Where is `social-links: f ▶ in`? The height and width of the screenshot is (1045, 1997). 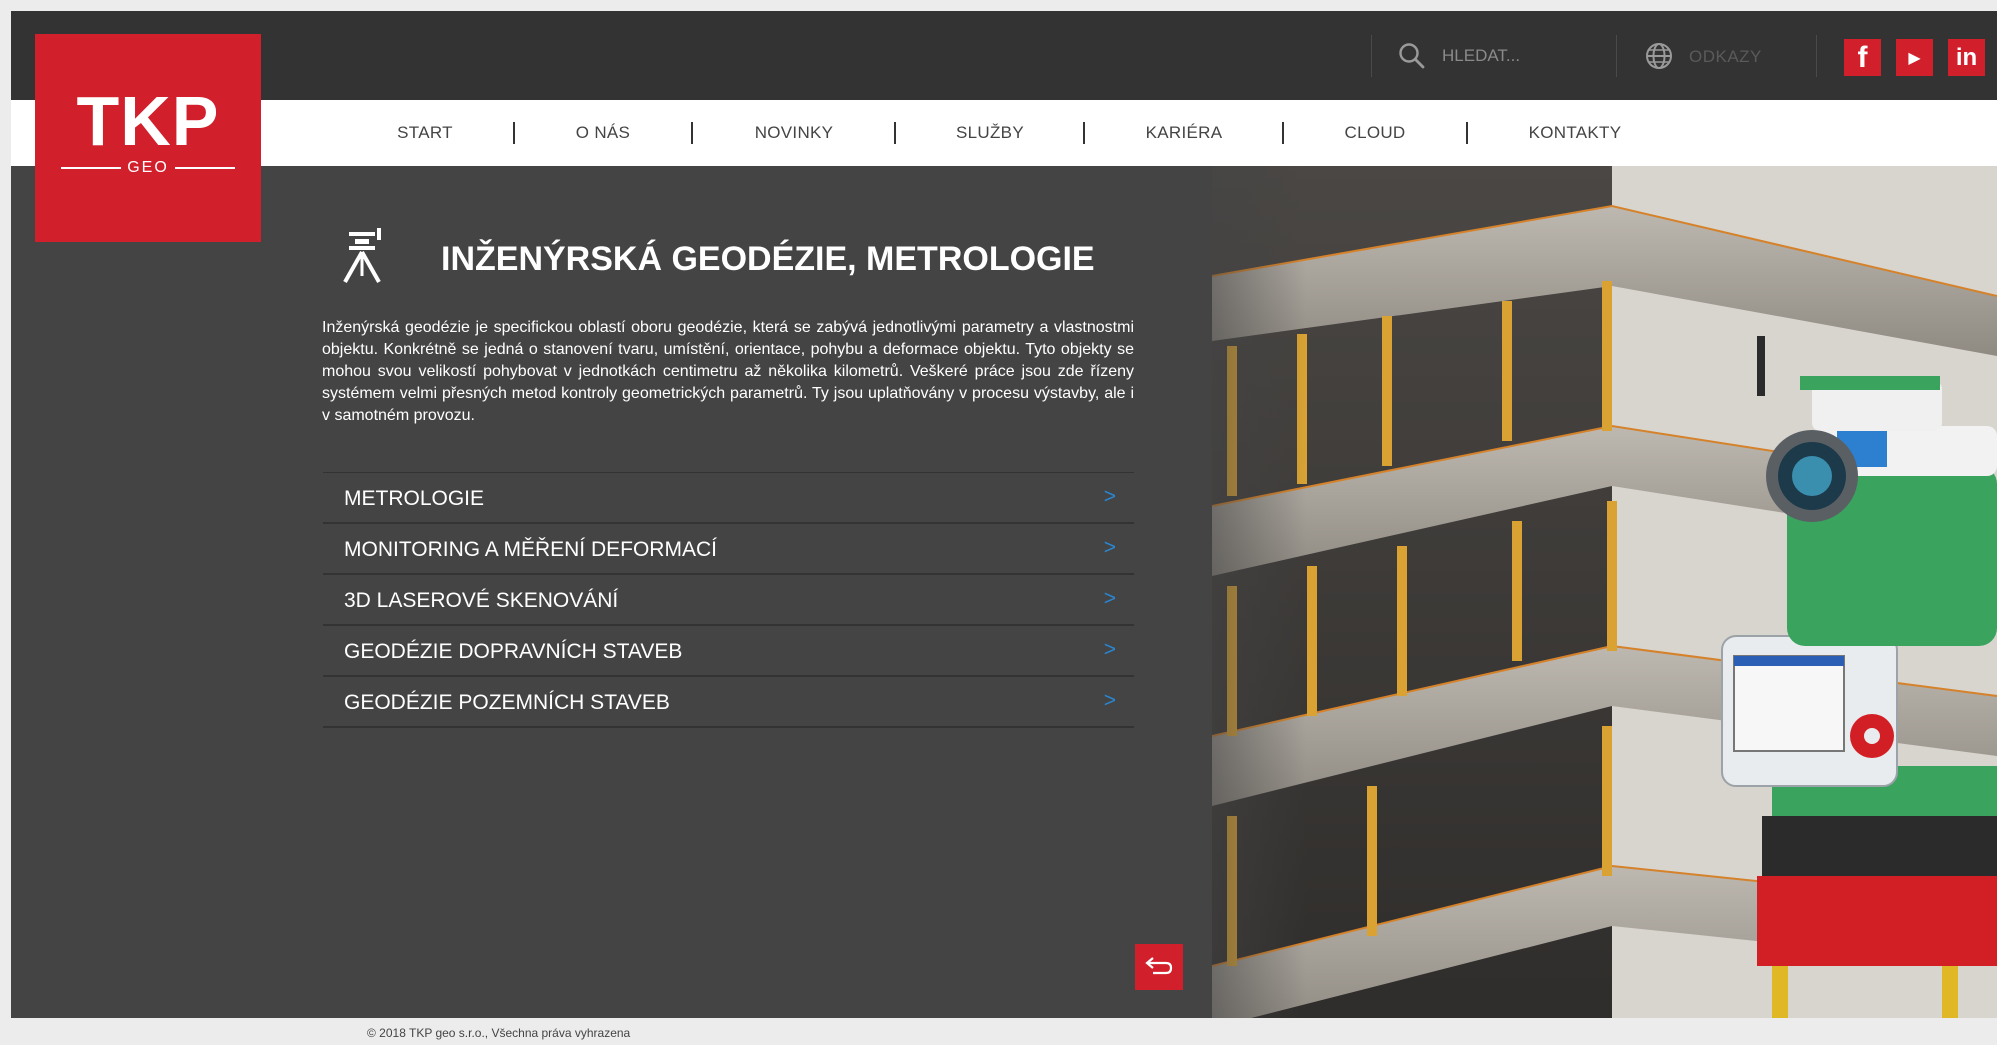 social-links: f ▶ in is located at coordinates (1906, 56).